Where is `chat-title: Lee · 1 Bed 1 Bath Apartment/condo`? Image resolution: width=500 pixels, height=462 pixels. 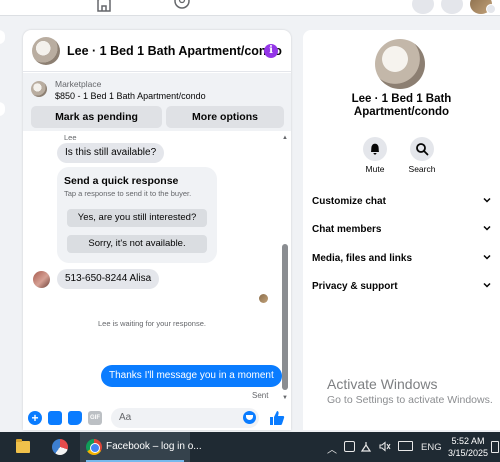 chat-title: Lee · 1 Bed 1 Bath Apartment/condo is located at coordinates (174, 51).